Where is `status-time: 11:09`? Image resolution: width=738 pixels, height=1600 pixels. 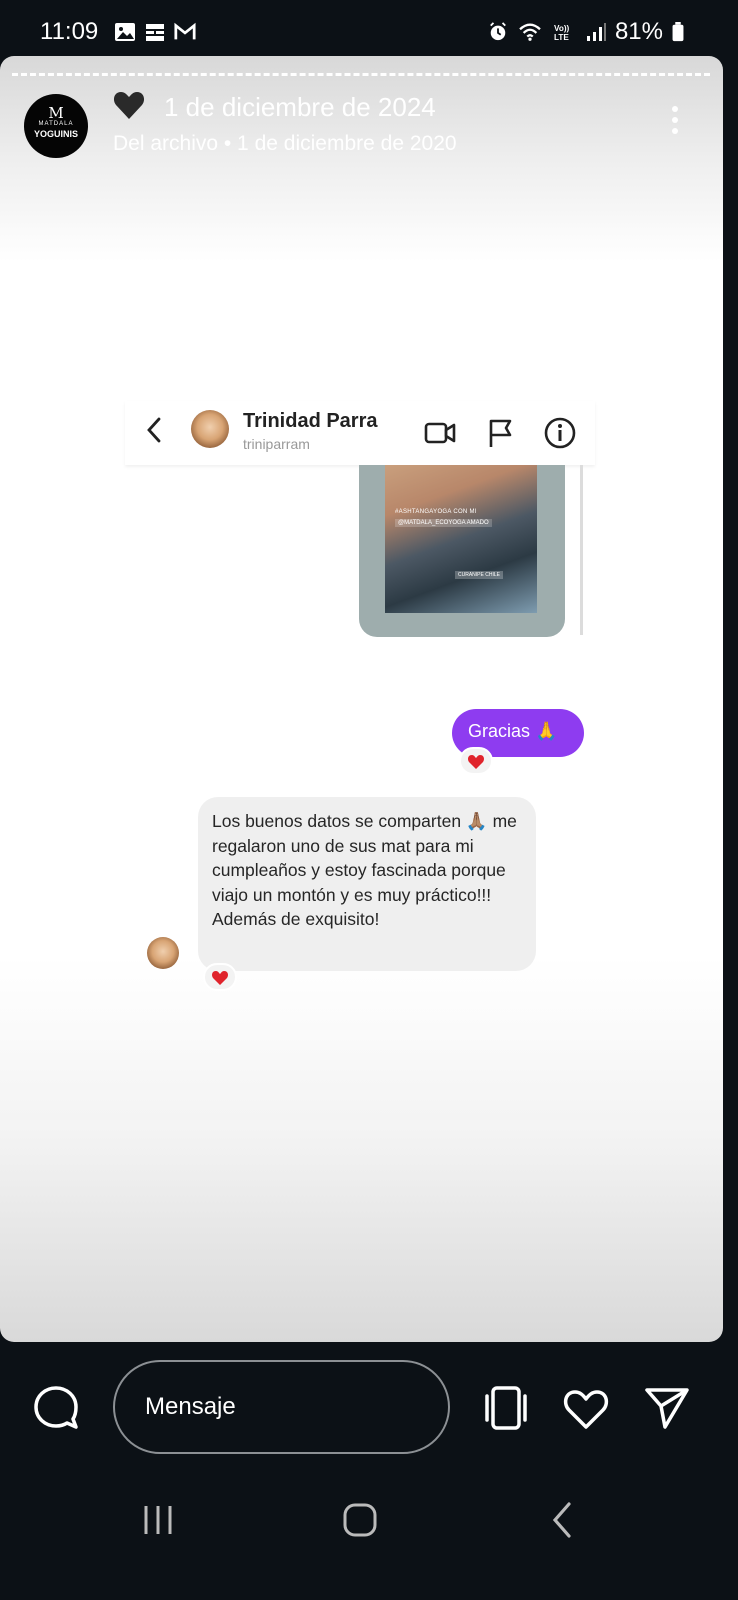 status-time: 11:09 is located at coordinates (69, 31).